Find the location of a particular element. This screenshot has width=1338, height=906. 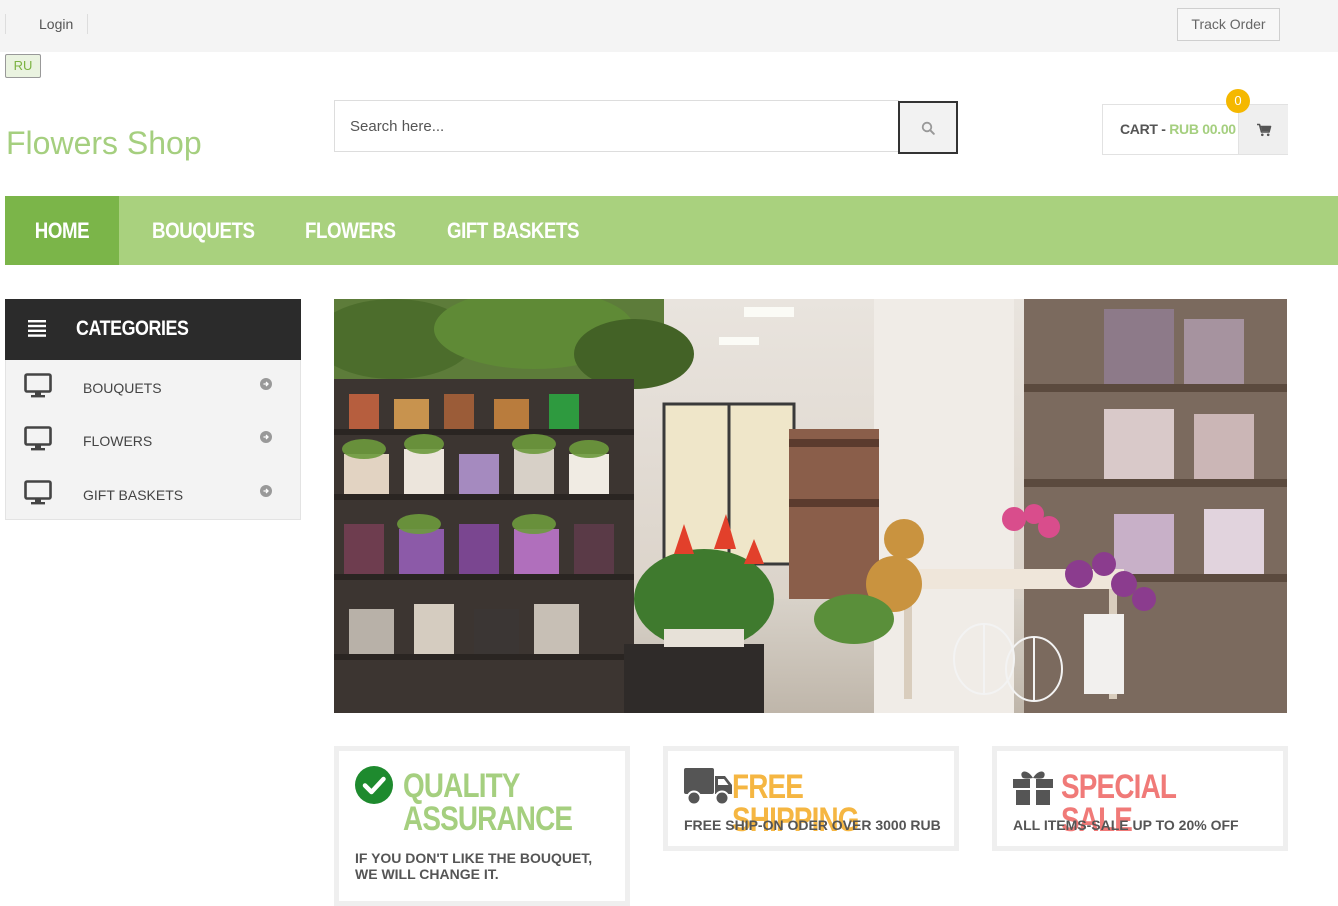

cart-button is located at coordinates (1263, 129).